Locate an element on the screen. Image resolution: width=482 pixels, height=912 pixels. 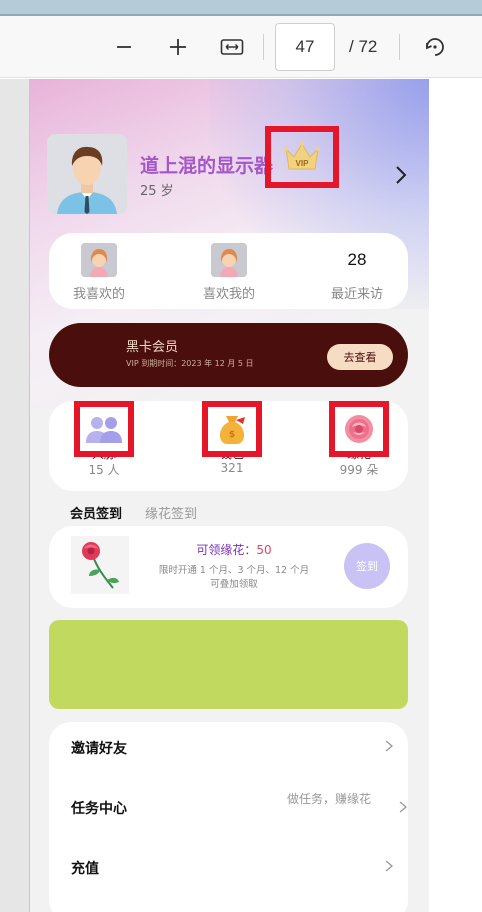
signin-amount: 50 is located at coordinates (264, 550).